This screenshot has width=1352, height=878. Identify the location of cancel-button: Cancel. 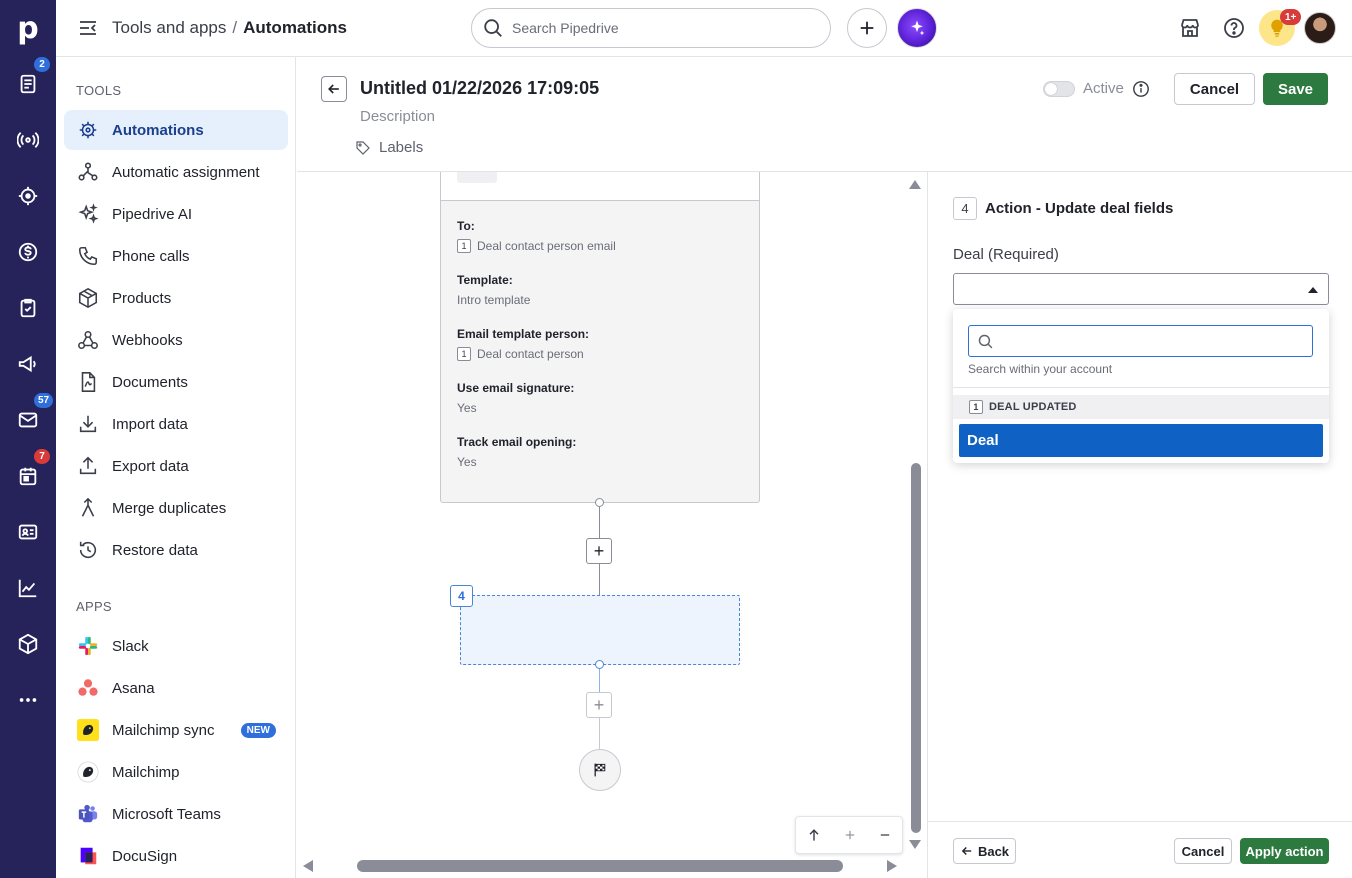
(1214, 89).